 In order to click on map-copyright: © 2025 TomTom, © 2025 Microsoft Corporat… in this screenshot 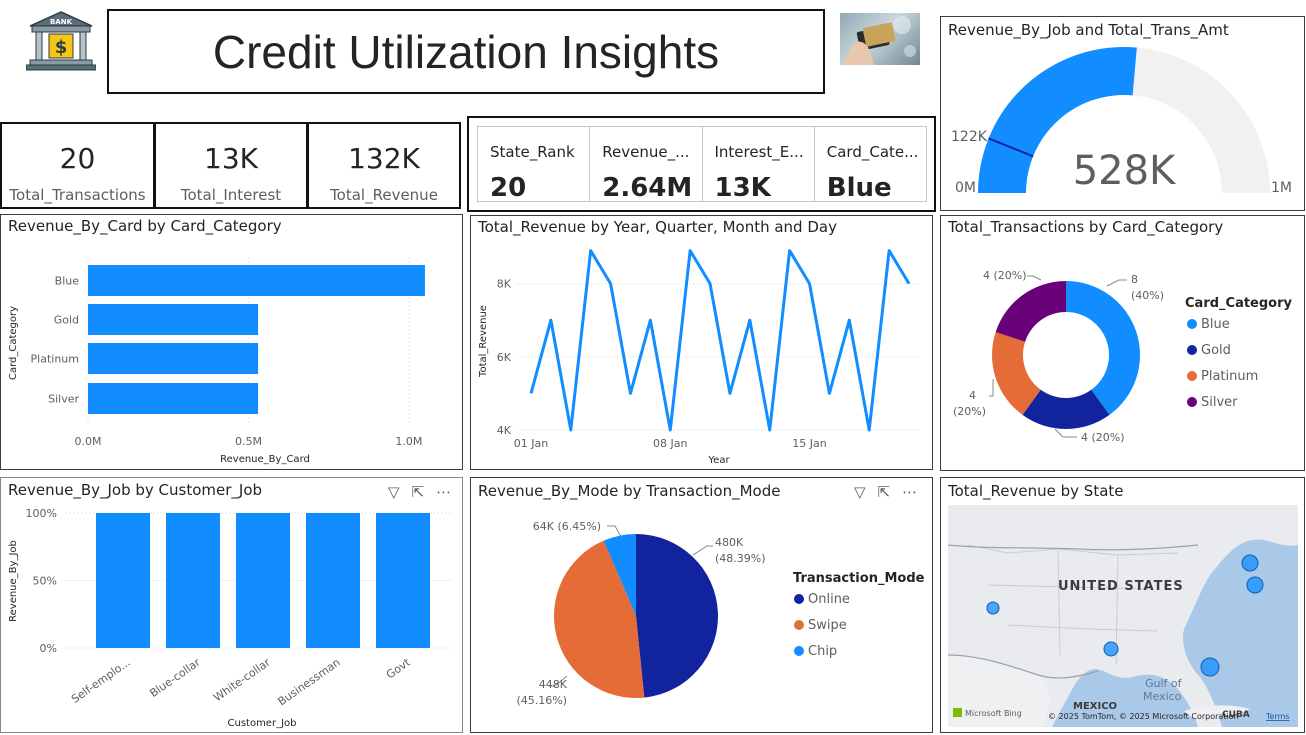, I will do `click(1143, 716)`.